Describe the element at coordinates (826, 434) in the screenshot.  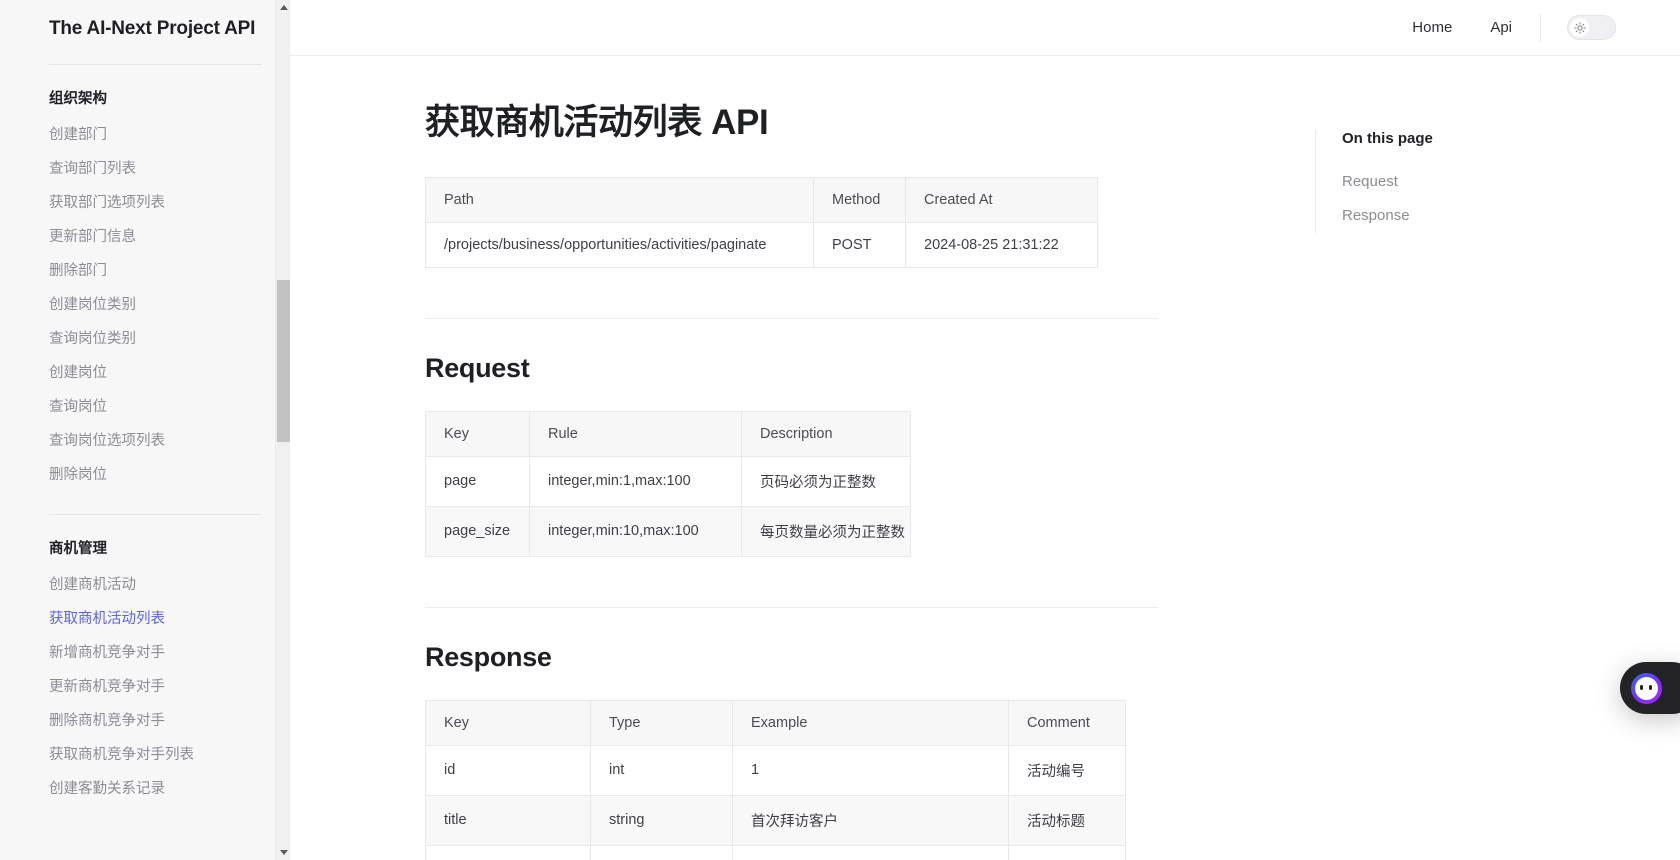
I see `request-col-description: Description` at that location.